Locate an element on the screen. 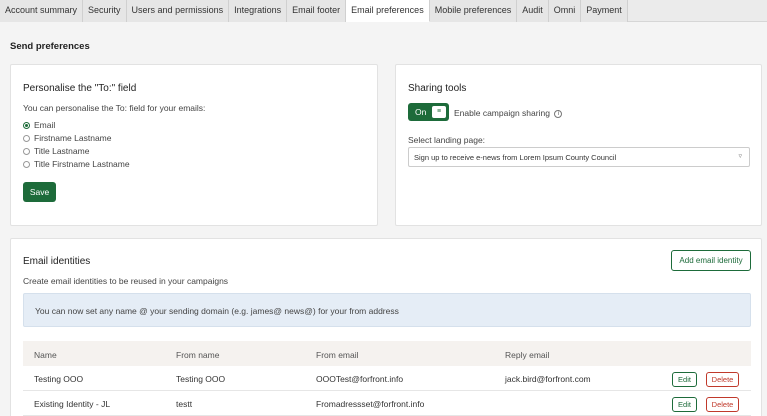 This screenshot has width=767, height=416. cell-from-email: Fromadressset@forfront.info is located at coordinates (370, 404).